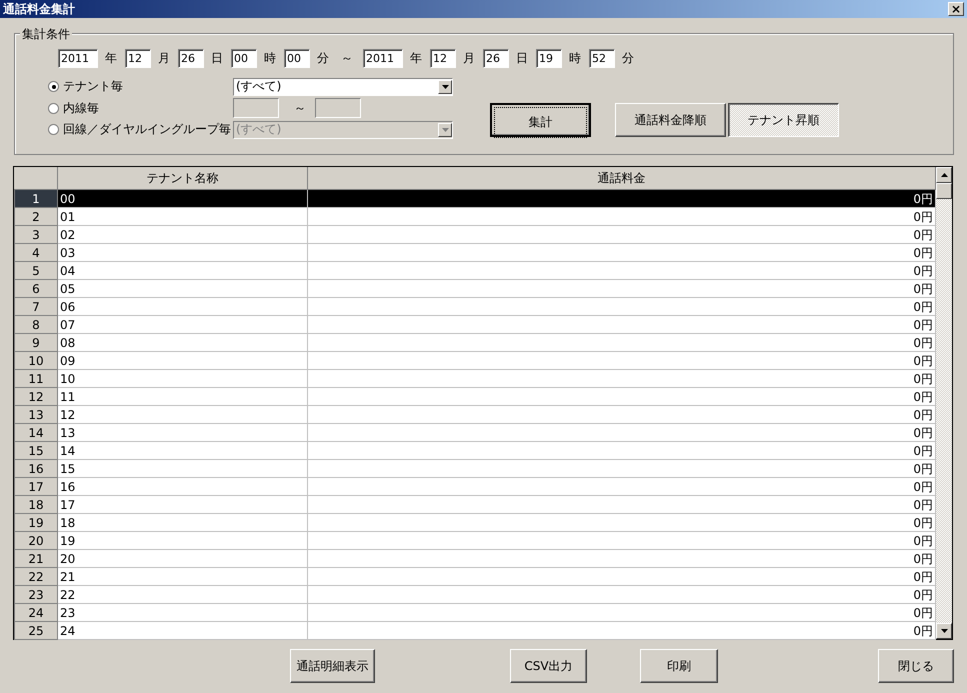 The image size is (967, 693). I want to click on table-cell: 03, so click(183, 253).